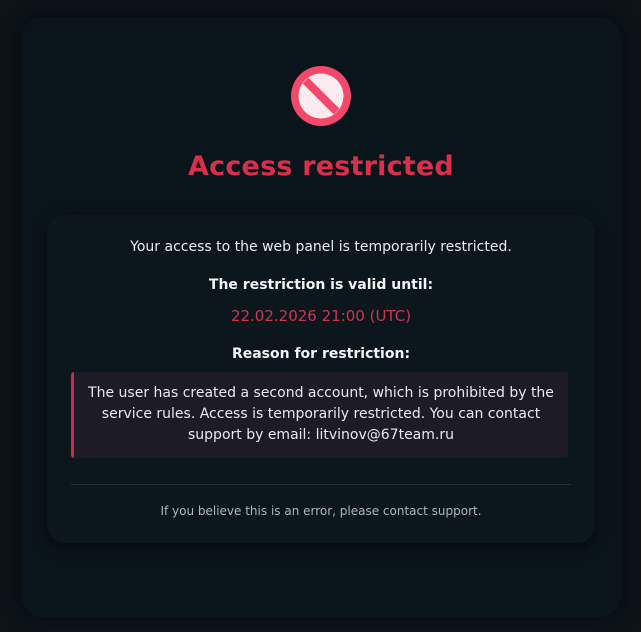 The width and height of the screenshot is (641, 632). Describe the element at coordinates (321, 354) in the screenshot. I see `reason-label: Reason for restriction:` at that location.